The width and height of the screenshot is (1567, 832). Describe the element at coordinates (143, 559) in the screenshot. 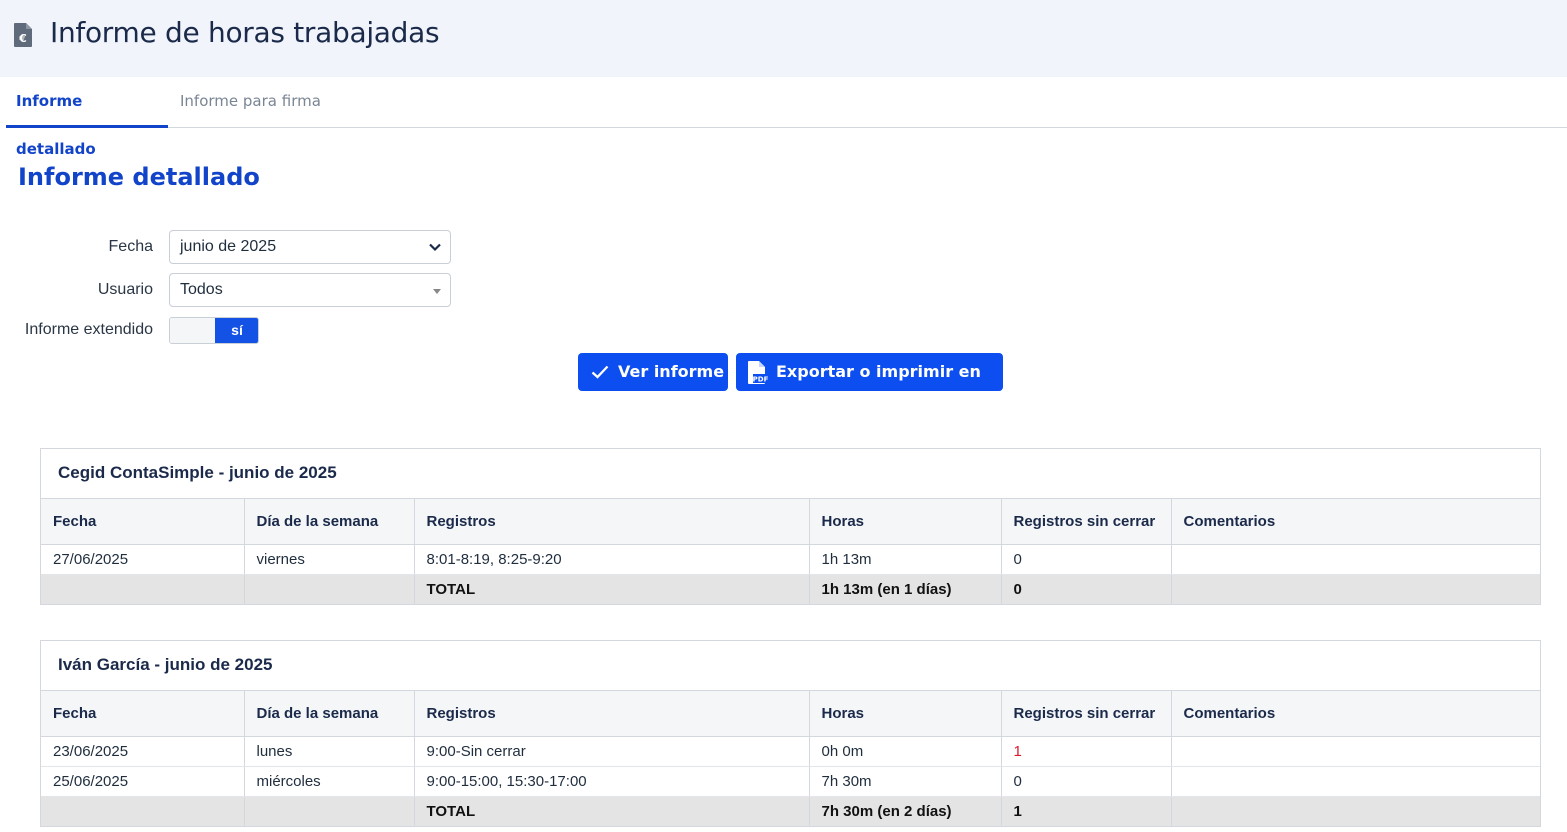

I see `cell-fecha: 27/06/2025` at that location.